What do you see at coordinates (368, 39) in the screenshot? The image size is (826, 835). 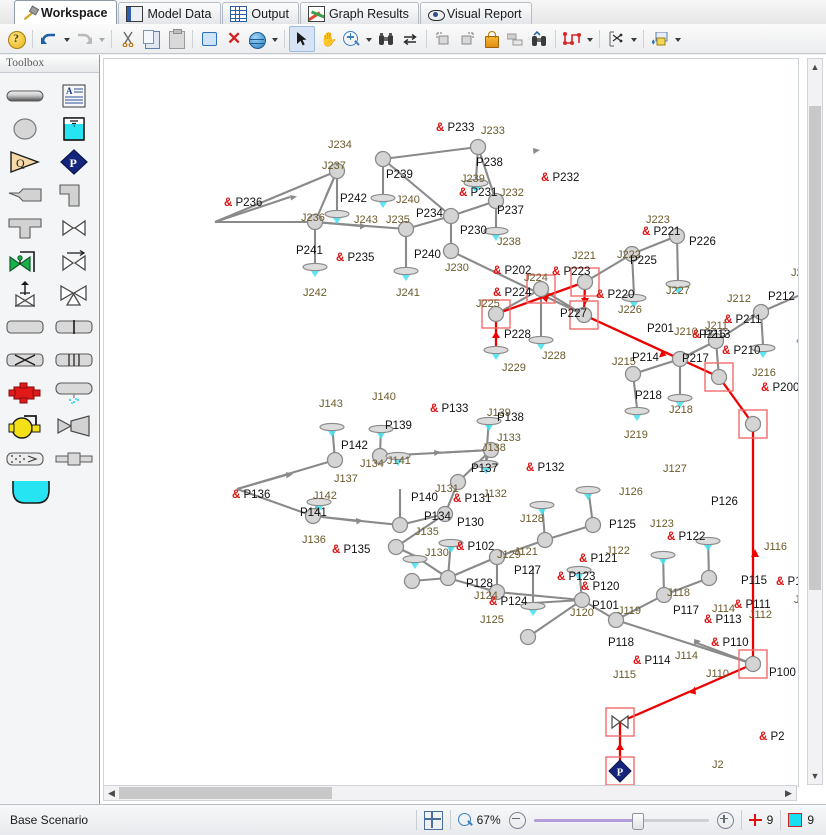 I see `zoom-dropdown` at bounding box center [368, 39].